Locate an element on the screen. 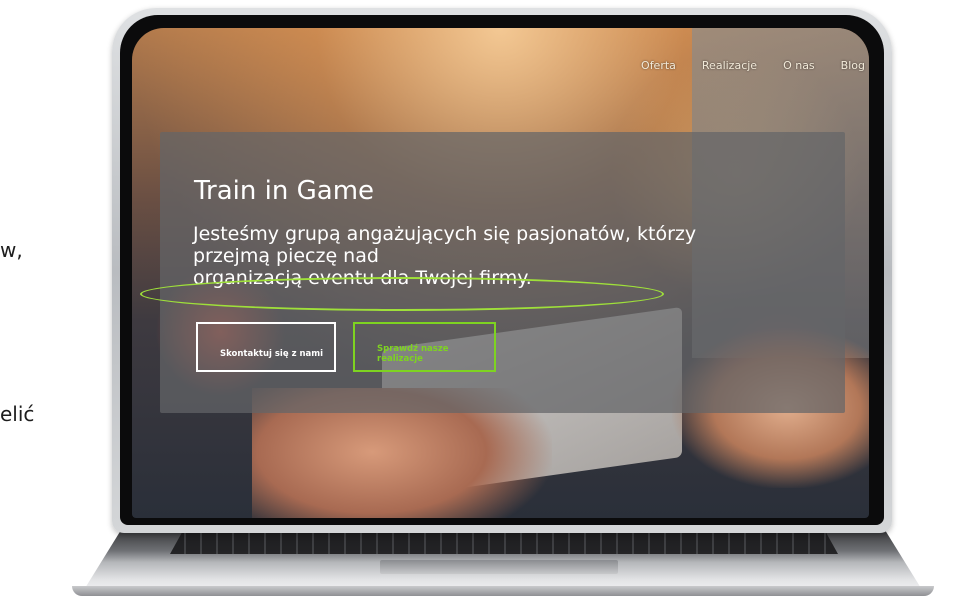 Image resolution: width=979 pixels, height=598 pixels. highlight-oval is located at coordinates (402, 294).